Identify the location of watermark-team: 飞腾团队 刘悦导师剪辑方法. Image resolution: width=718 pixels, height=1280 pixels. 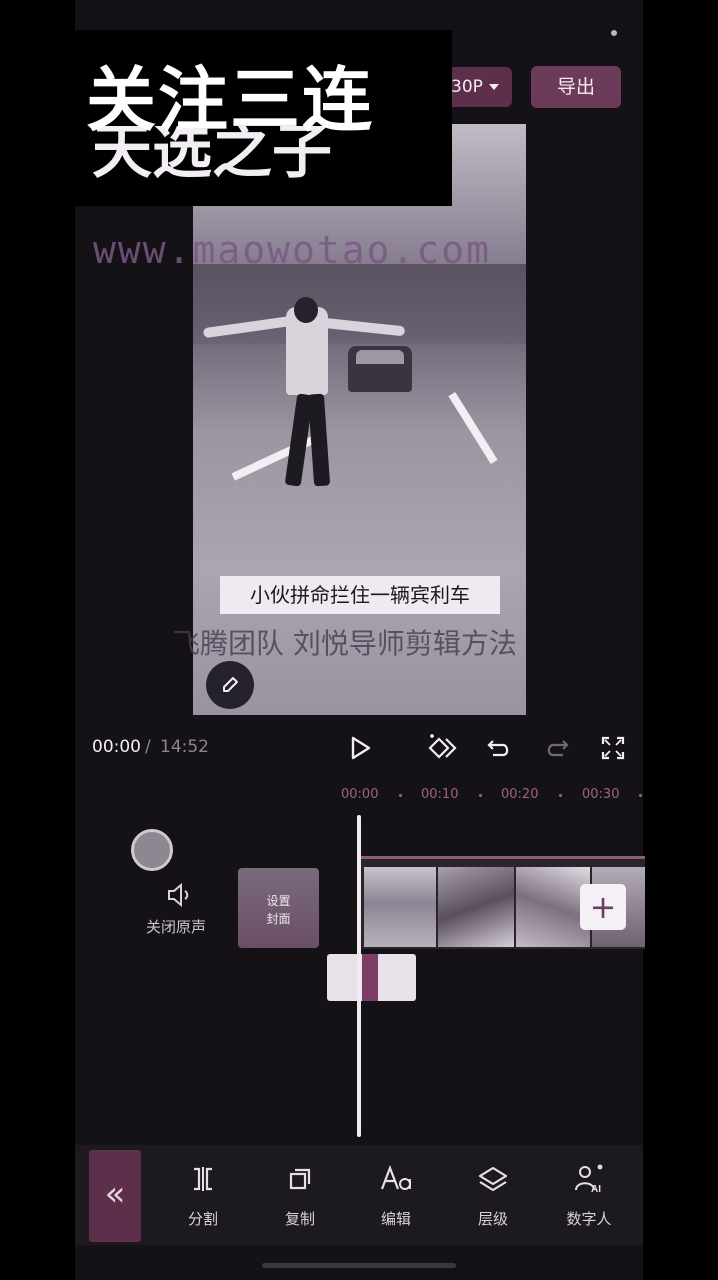
(344, 643).